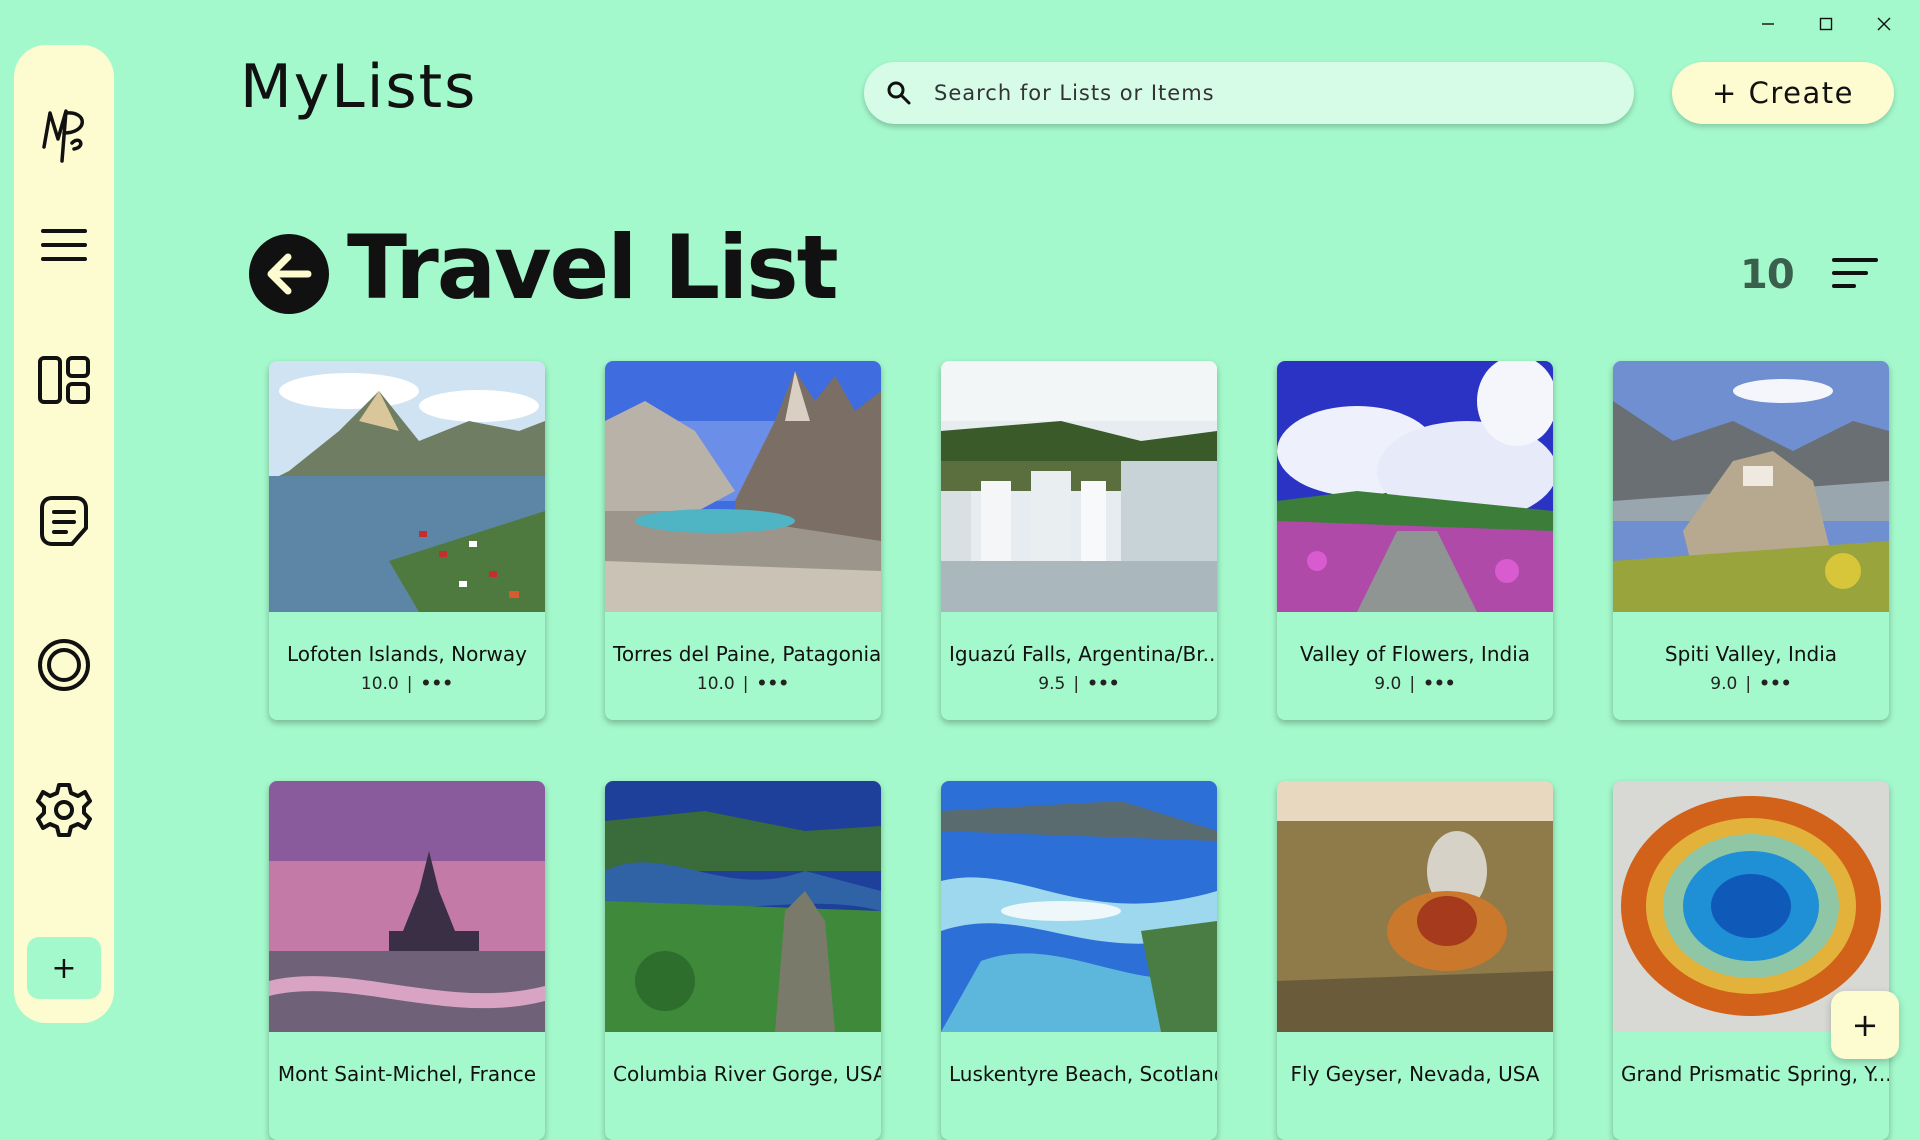  Describe the element at coordinates (1884, 24) in the screenshot. I see `close-icon` at that location.